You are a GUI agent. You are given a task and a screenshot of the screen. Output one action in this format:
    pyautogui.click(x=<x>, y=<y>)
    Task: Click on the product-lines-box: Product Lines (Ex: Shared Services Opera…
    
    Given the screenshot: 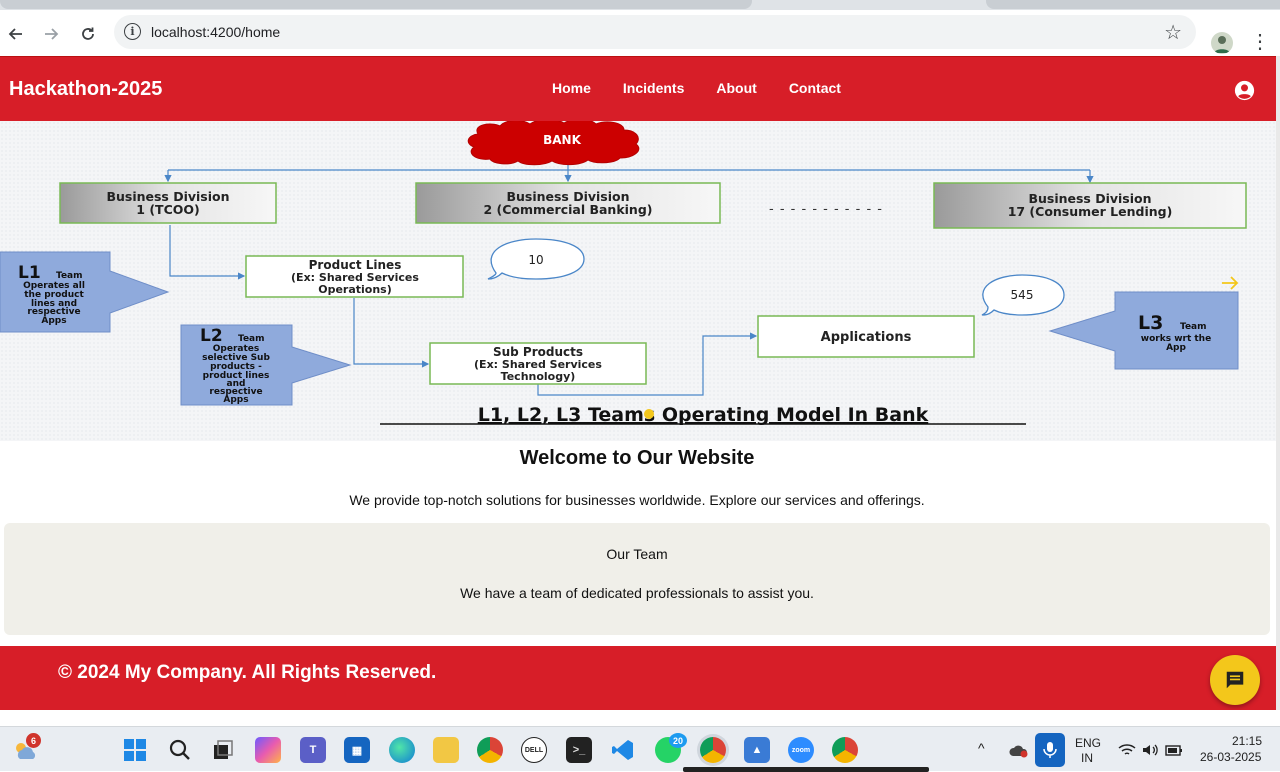 What is the action you would take?
    pyautogui.click(x=354, y=276)
    